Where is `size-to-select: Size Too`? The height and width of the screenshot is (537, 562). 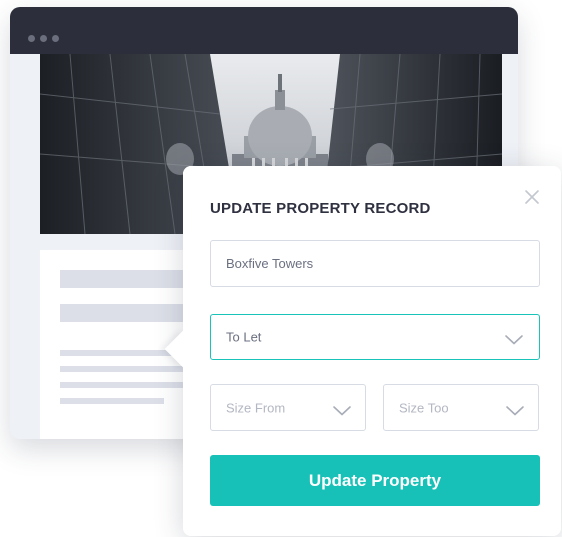 size-to-select: Size Too is located at coordinates (461, 407).